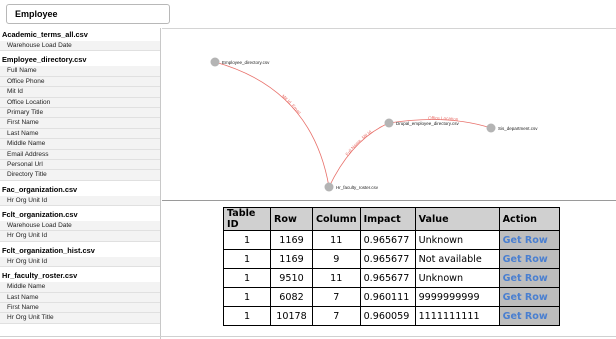 This screenshot has width=616, height=339. What do you see at coordinates (308, 336) in the screenshot?
I see `bottom-border` at bounding box center [308, 336].